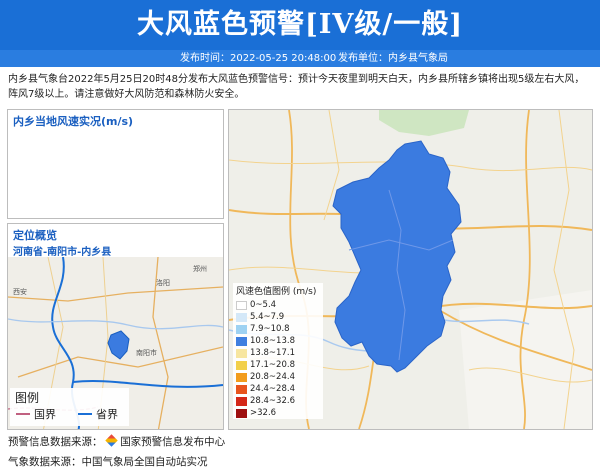 This screenshot has height=471, width=600. What do you see at coordinates (258, 58) in the screenshot?
I see `publish-time: 发布时间：2022-05-25 20:48:00` at bounding box center [258, 58].